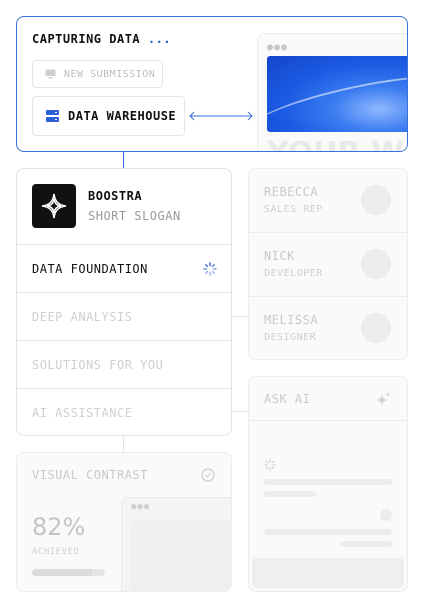 The image size is (424, 608). I want to click on menu-item-data-foundation: DATA FOUNDATION, so click(124, 269).